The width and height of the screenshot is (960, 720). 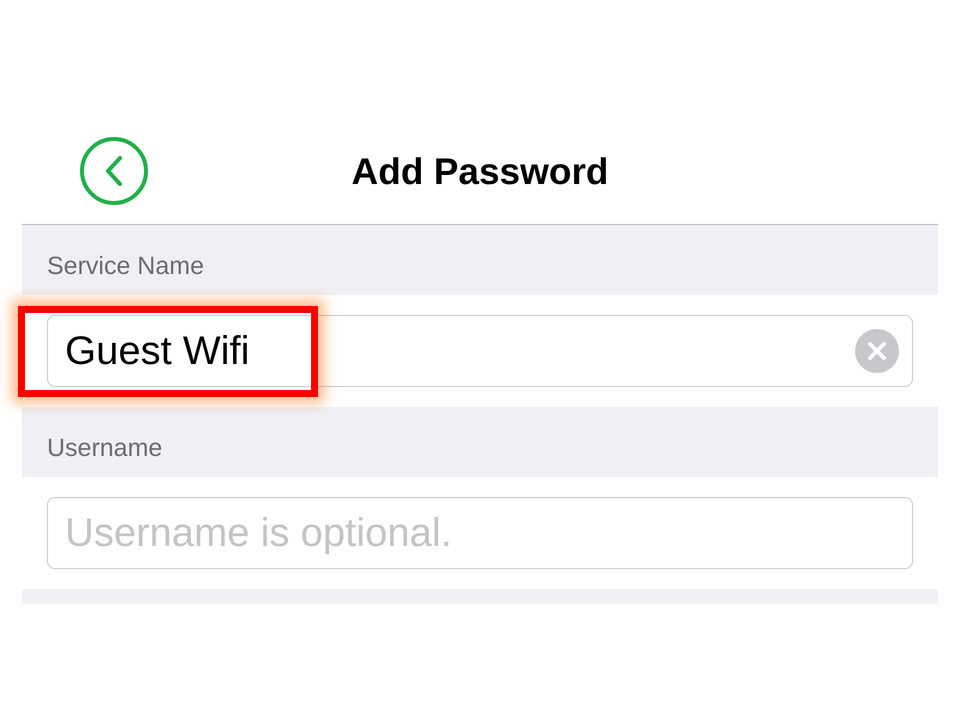 What do you see at coordinates (480, 172) in the screenshot?
I see `page-title: Add Password` at bounding box center [480, 172].